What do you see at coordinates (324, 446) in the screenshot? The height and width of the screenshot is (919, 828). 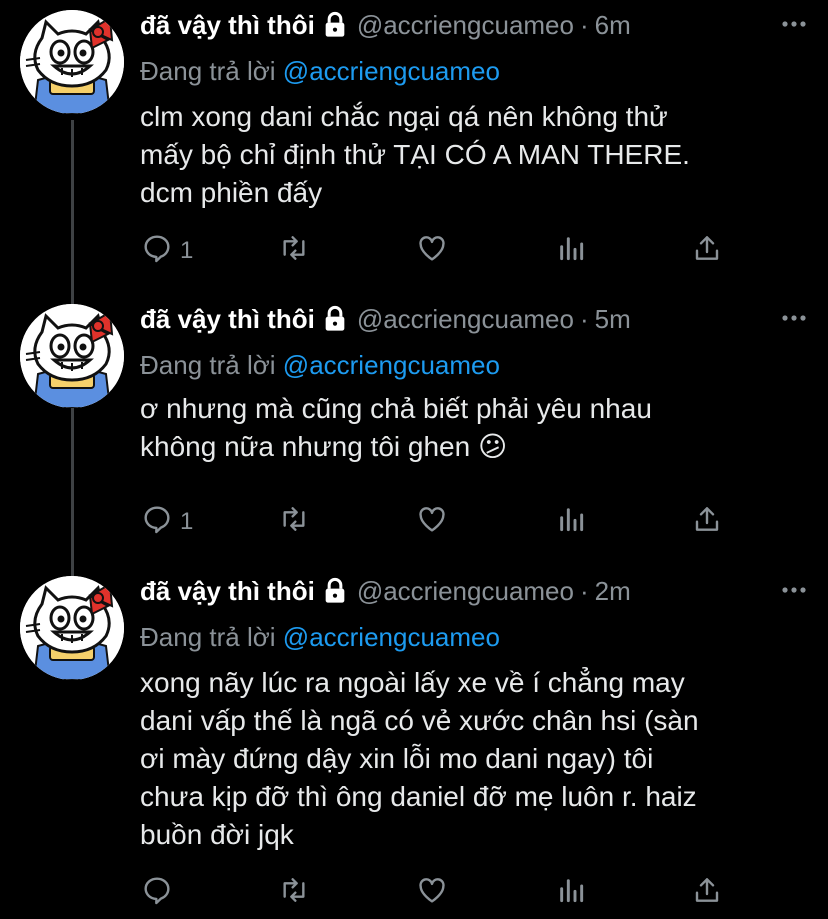 I see `tweet-text-line: không nữa nhưng tôi ghen 😕` at bounding box center [324, 446].